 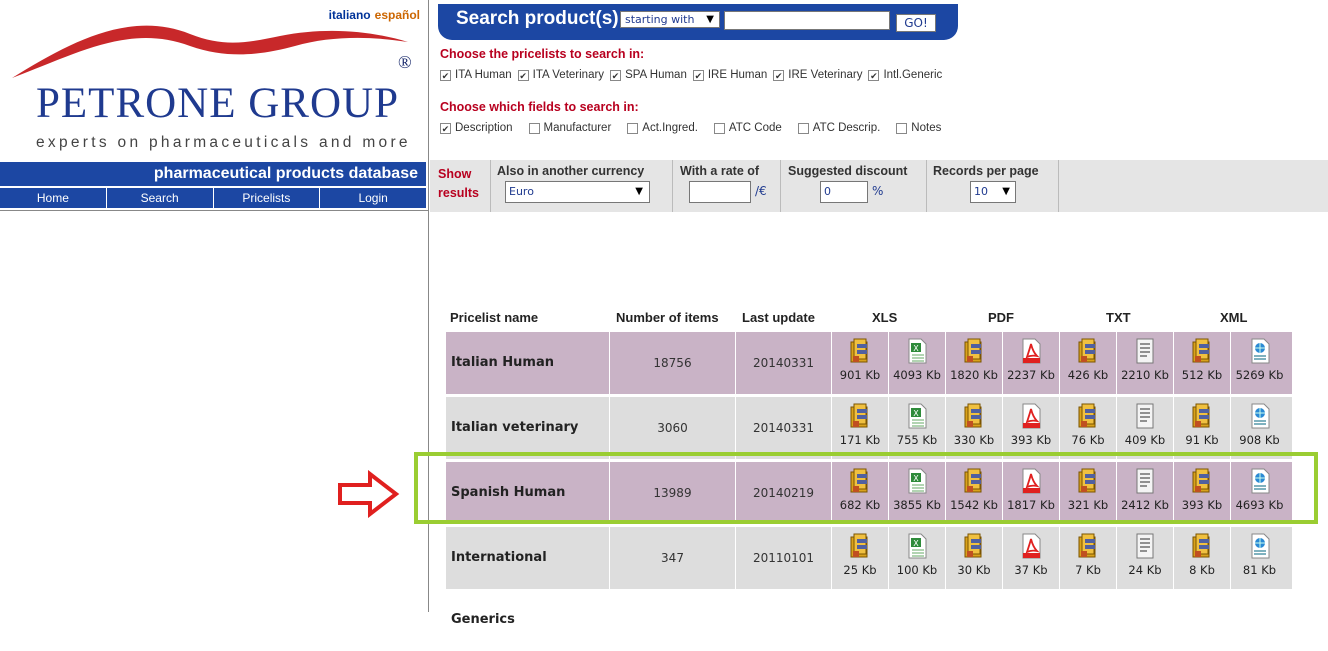 What do you see at coordinates (807, 20) in the screenshot?
I see `search-input` at bounding box center [807, 20].